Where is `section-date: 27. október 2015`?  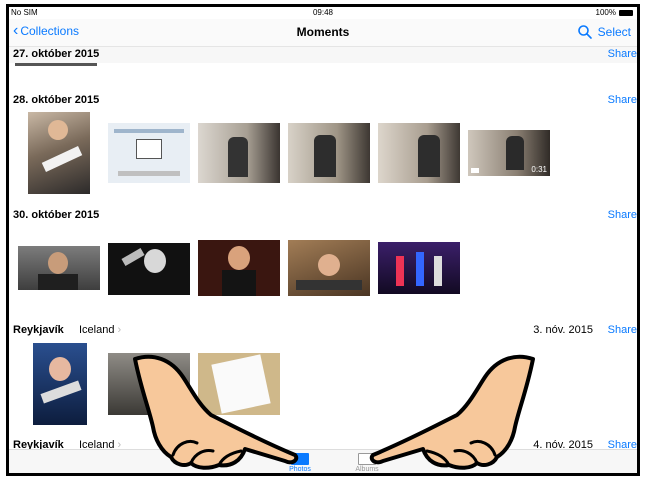 section-date: 27. október 2015 is located at coordinates (56, 54).